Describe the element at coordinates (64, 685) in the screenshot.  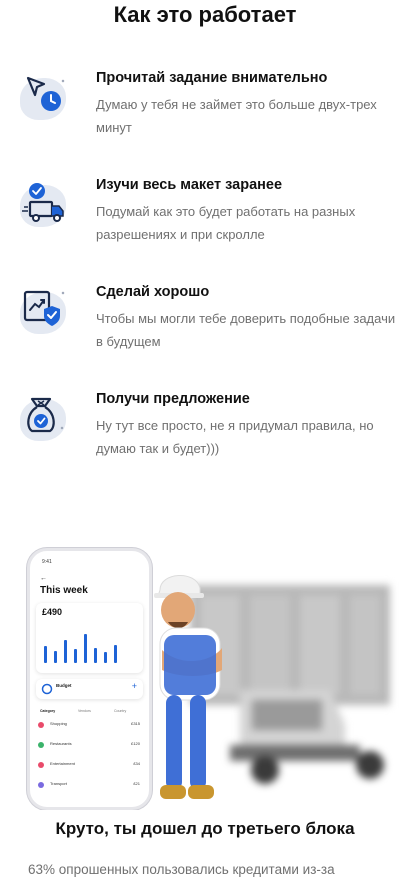
I see `budget-label: Budget` at that location.